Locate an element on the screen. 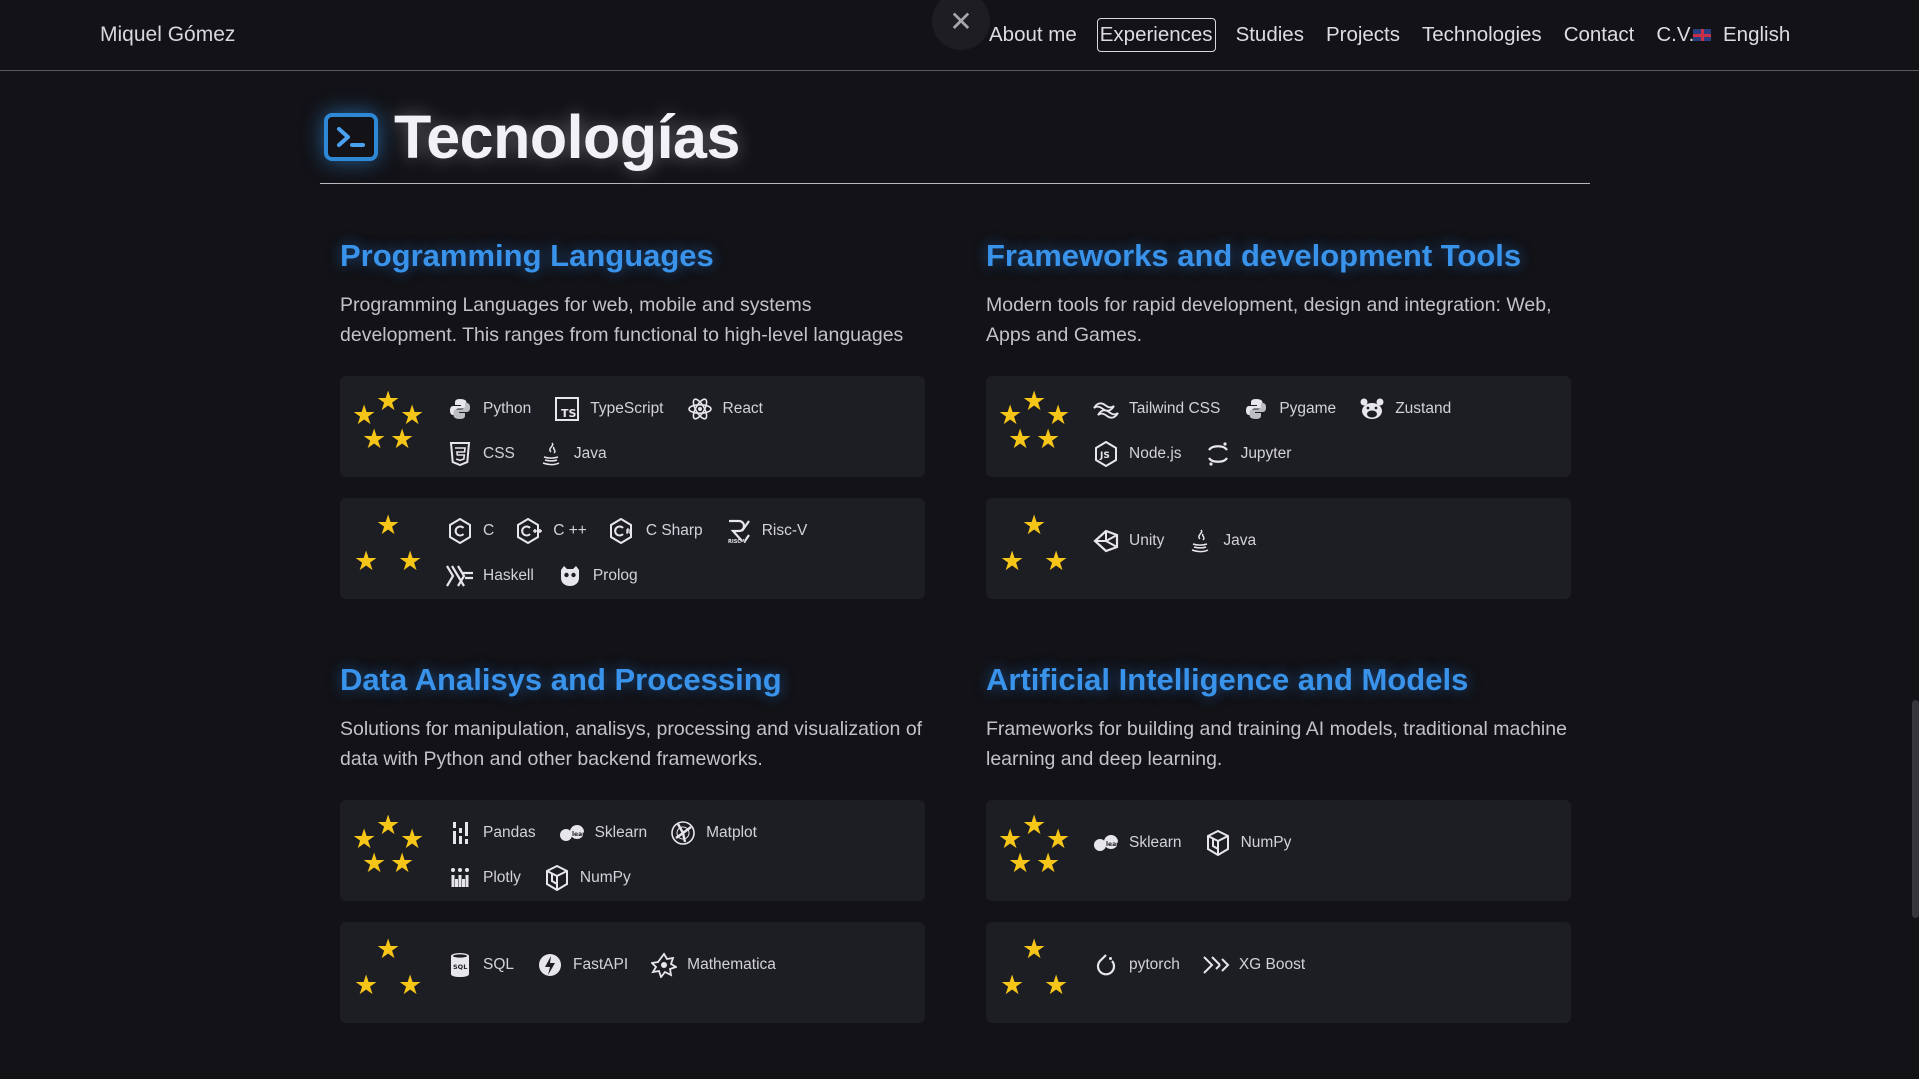 The width and height of the screenshot is (1919, 1079). site-brand: Miquel Gómez is located at coordinates (167, 35).